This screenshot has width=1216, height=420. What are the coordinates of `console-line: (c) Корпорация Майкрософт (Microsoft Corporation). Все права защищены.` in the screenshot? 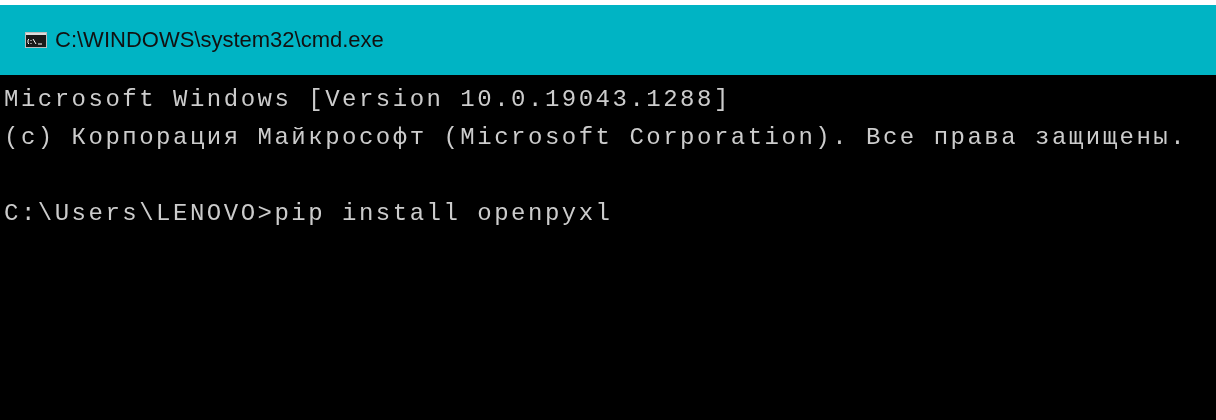 It's located at (596, 138).